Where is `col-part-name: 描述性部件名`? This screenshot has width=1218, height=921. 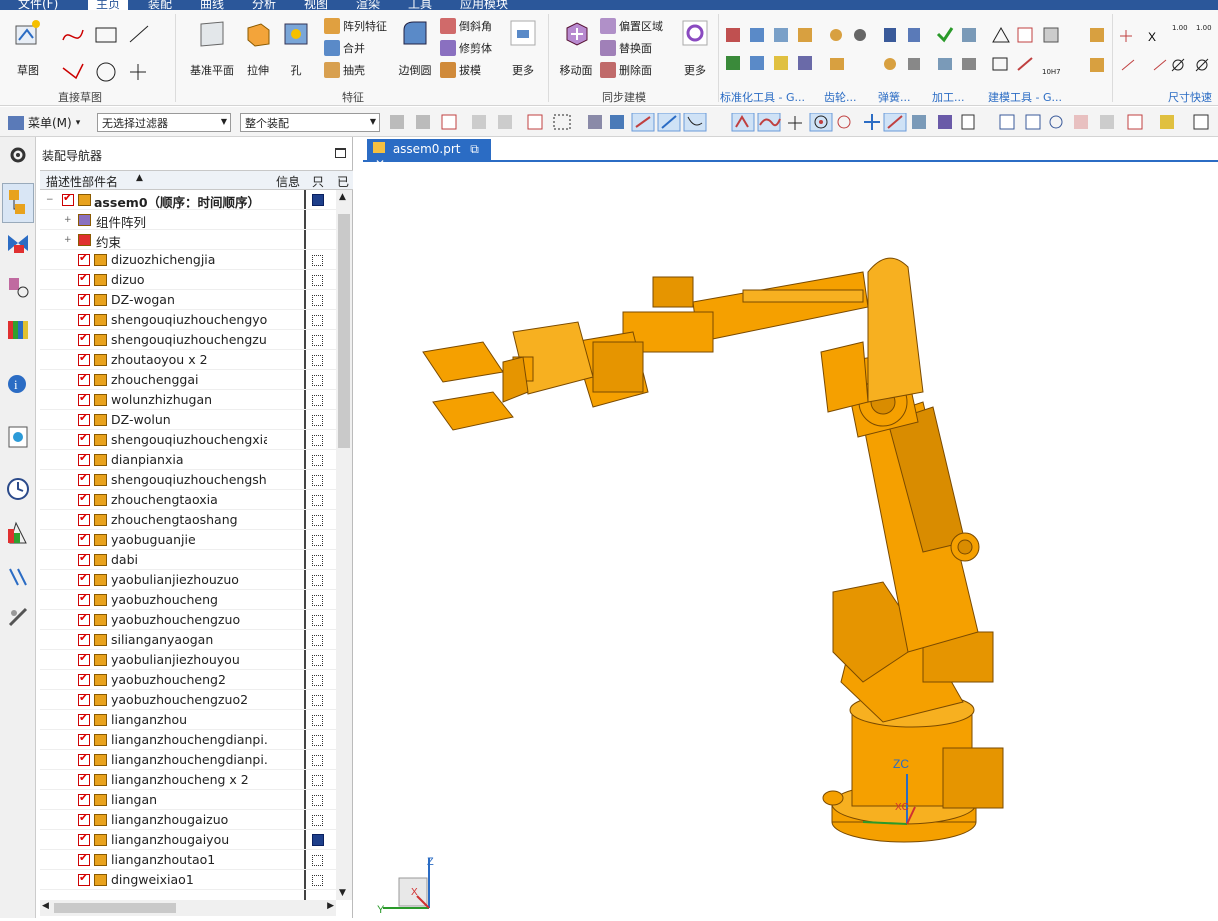
col-part-name: 描述性部件名 is located at coordinates (82, 181).